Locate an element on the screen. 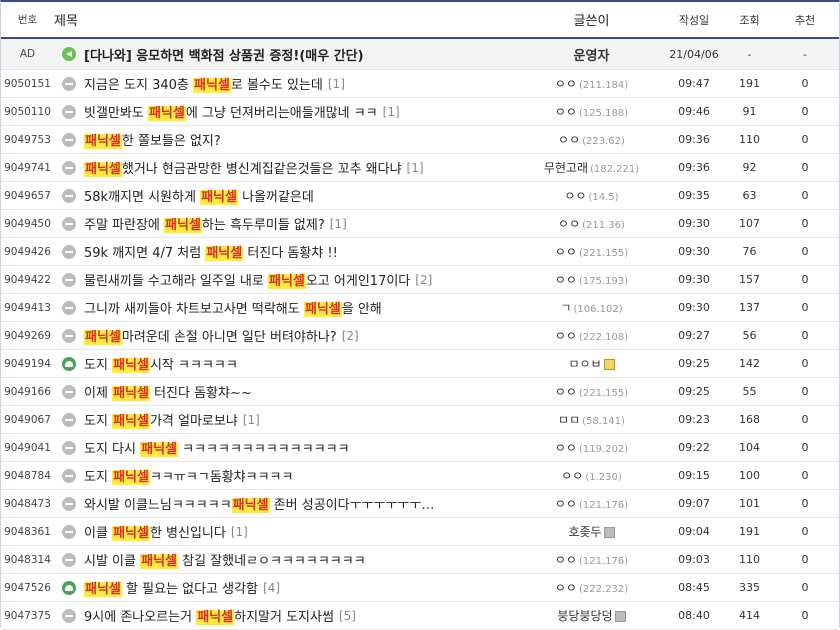  post-title-link: 패닉셀했거나 현금관망한 병신계집같은것들은 꼬추 왜다냐 is located at coordinates (243, 167).